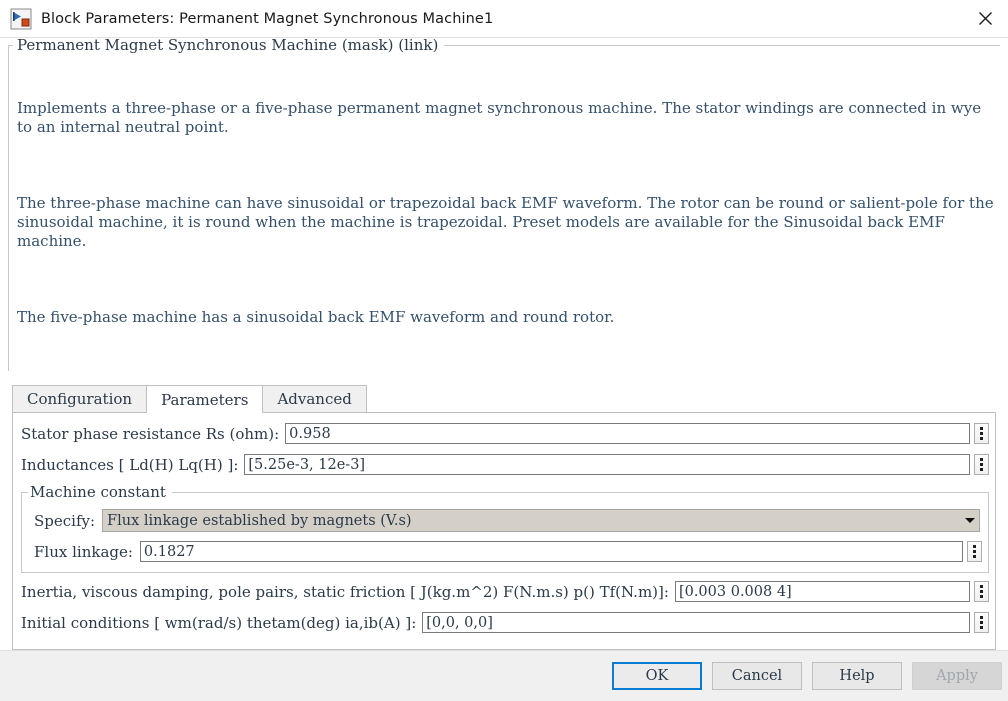 Image resolution: width=1008 pixels, height=701 pixels. Describe the element at coordinates (314, 398) in the screenshot. I see `tab-advanced: Advanced` at that location.